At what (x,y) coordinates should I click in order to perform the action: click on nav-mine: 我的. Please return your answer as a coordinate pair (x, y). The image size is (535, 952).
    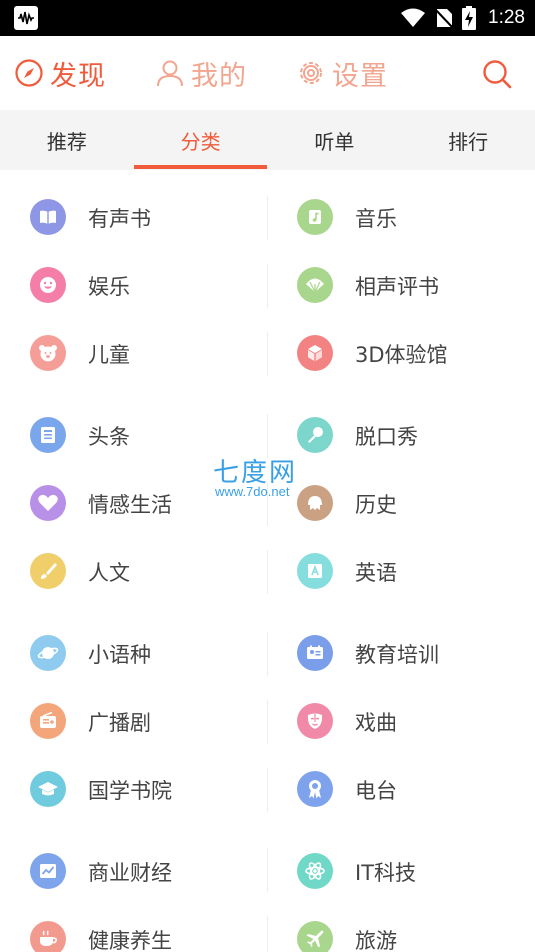
    Looking at the image, I should click on (201, 73).